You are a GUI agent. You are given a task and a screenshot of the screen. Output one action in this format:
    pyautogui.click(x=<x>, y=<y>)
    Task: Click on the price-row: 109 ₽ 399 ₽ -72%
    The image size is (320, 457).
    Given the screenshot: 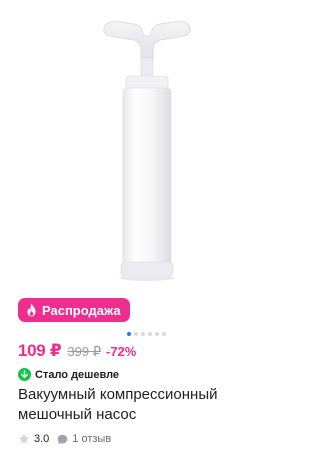 What is the action you would take?
    pyautogui.click(x=77, y=351)
    